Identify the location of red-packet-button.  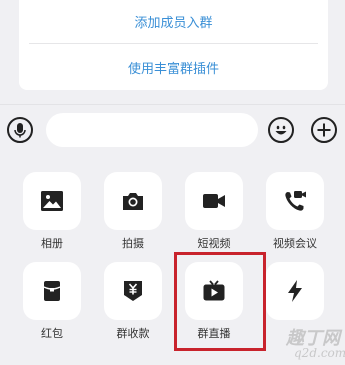
(52, 291).